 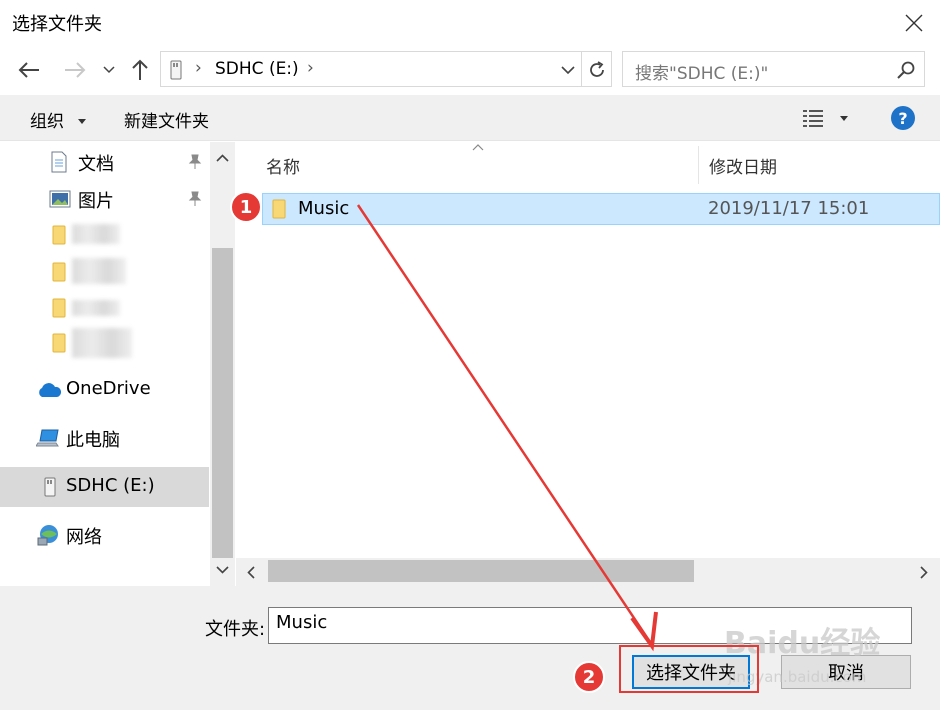 What do you see at coordinates (906, 70) in the screenshot?
I see `search-icon` at bounding box center [906, 70].